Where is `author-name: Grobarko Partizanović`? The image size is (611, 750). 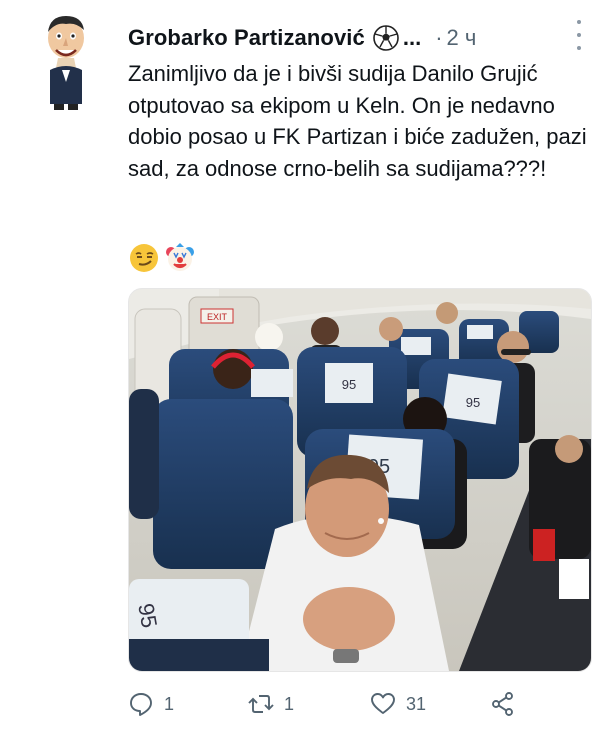 author-name: Grobarko Partizanović is located at coordinates (246, 38).